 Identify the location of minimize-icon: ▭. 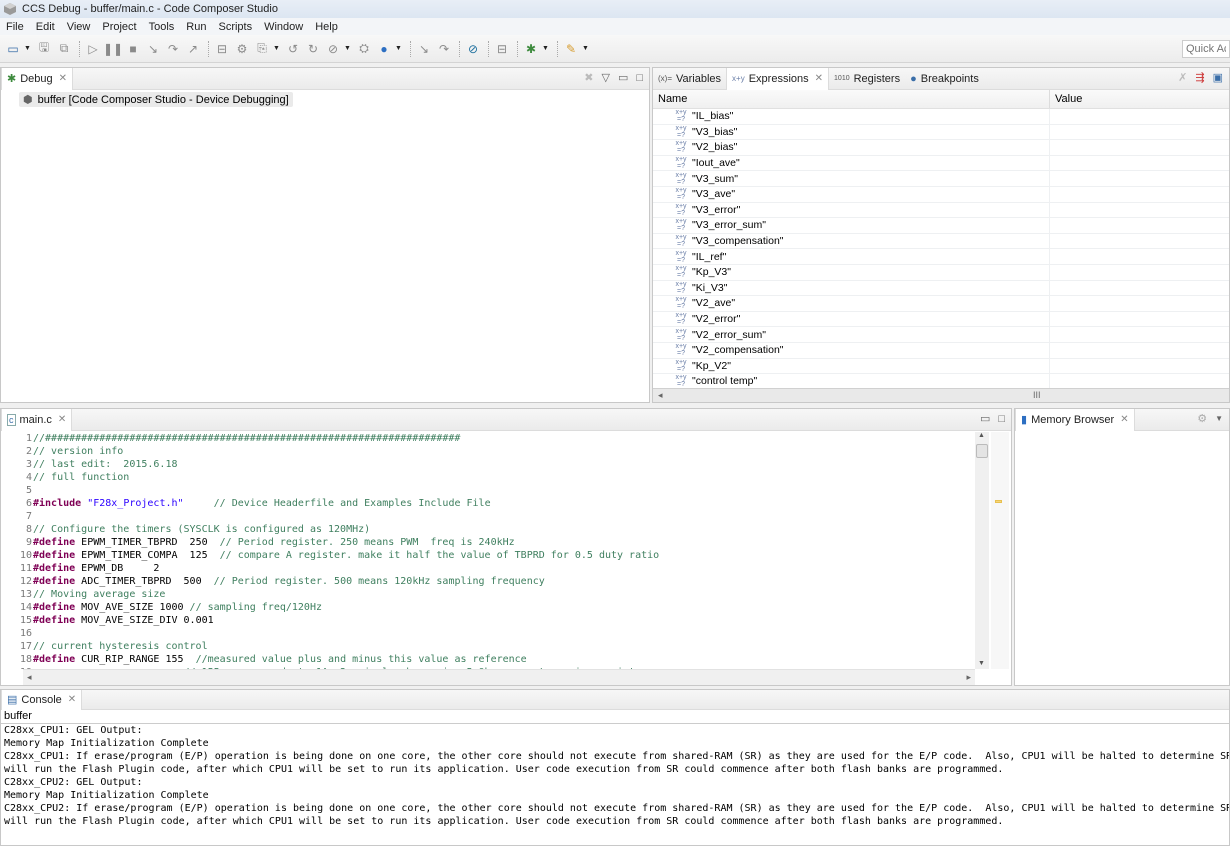
(985, 418).